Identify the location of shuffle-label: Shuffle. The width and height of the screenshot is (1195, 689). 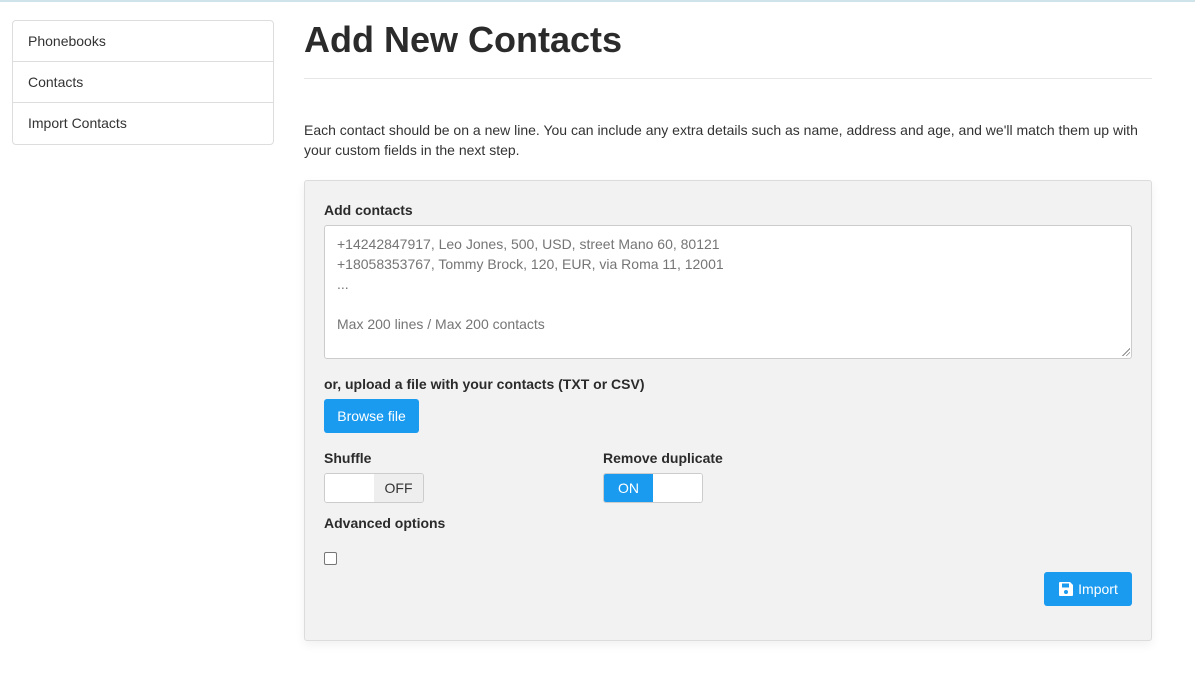
(348, 458).